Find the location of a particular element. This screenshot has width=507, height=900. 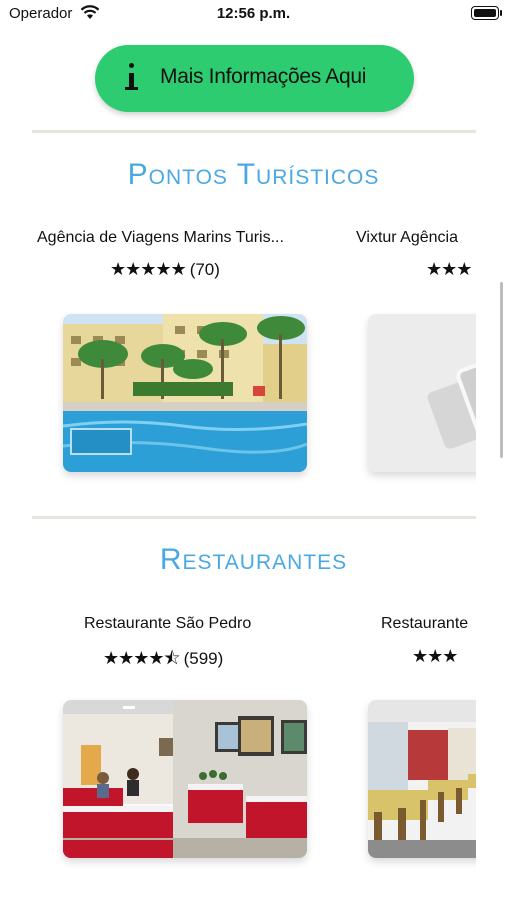

more-info-button: Mais Informações Aqui is located at coordinates (254, 78).